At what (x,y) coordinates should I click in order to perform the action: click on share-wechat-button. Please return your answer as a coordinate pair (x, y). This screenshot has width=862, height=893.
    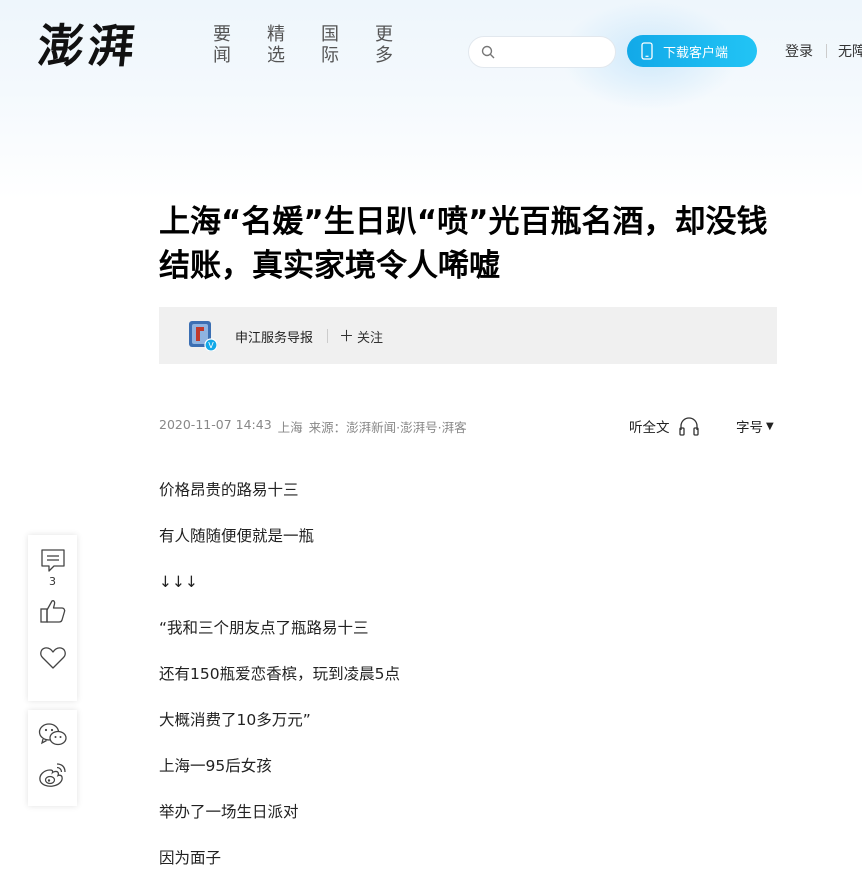
    Looking at the image, I should click on (52, 735).